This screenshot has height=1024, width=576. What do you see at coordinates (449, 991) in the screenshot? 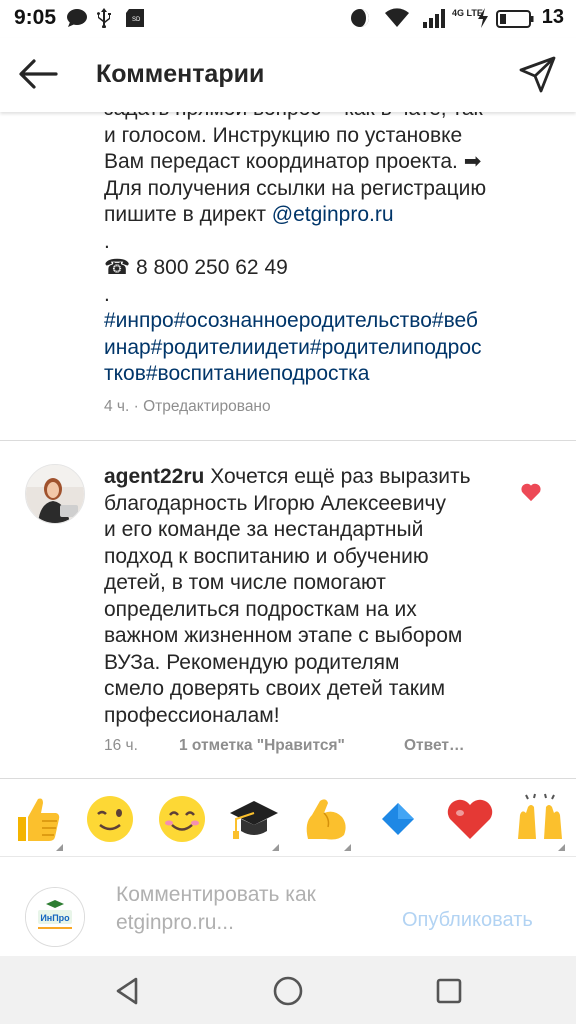
I see `recents-square-icon` at bounding box center [449, 991].